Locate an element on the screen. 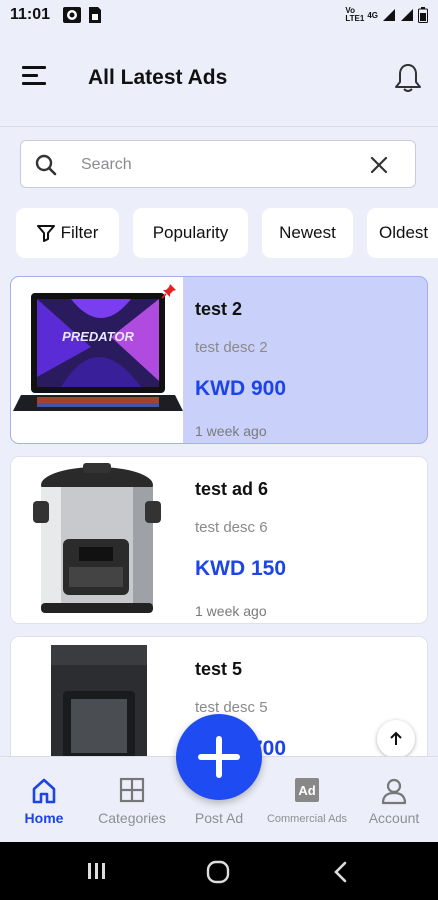 Image resolution: width=438 pixels, height=900 pixels. nav-categories: Categories is located at coordinates (132, 800).